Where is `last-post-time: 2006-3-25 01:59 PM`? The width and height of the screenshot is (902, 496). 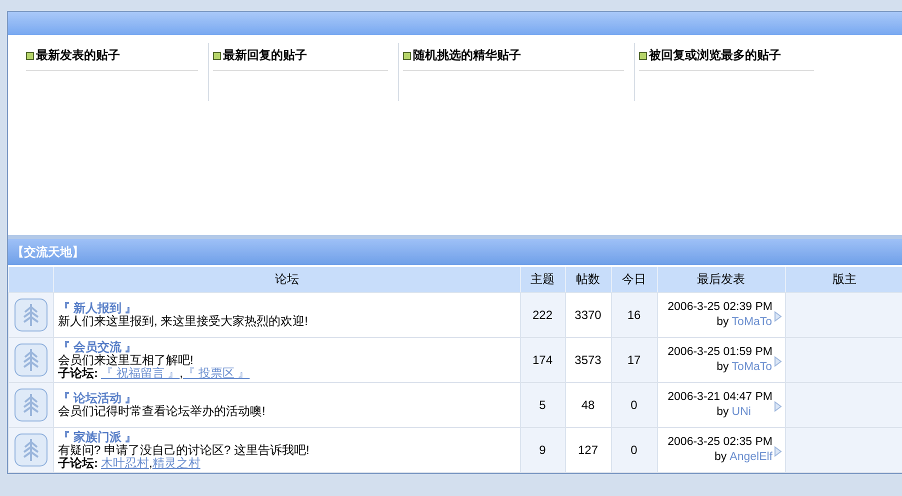 last-post-time: 2006-3-25 01:59 PM is located at coordinates (720, 352).